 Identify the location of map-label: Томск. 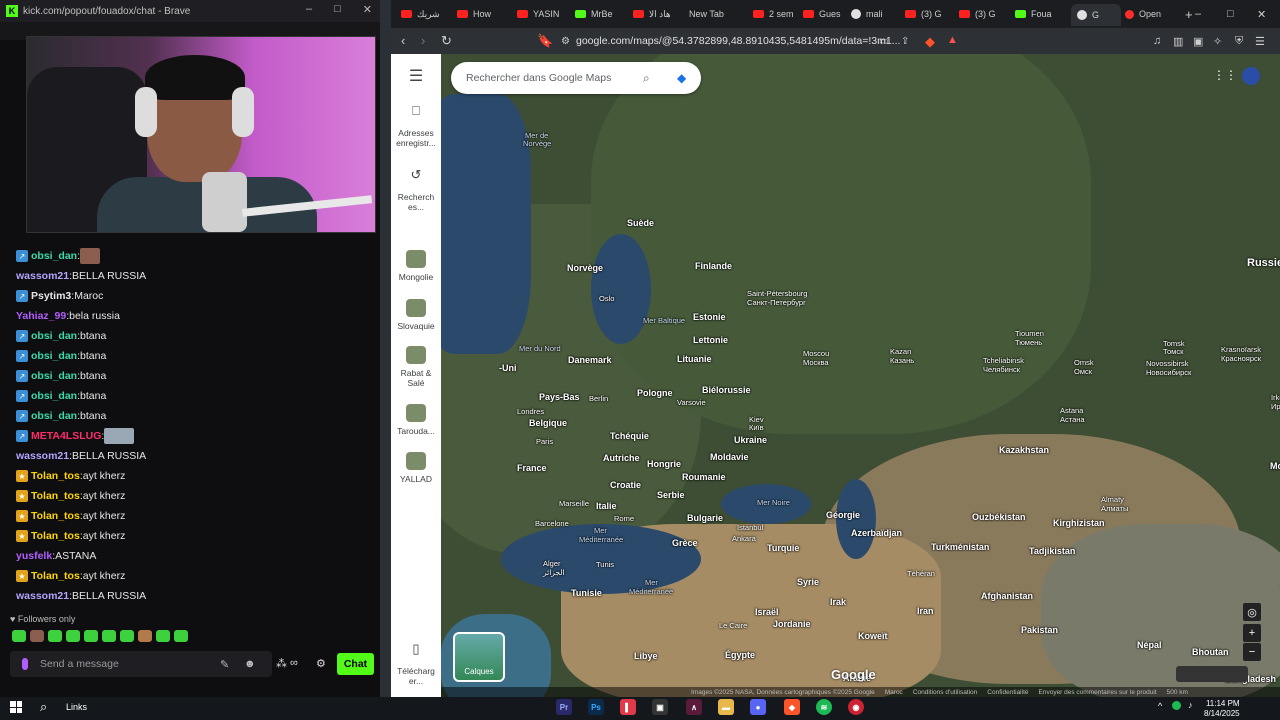
(1173, 351).